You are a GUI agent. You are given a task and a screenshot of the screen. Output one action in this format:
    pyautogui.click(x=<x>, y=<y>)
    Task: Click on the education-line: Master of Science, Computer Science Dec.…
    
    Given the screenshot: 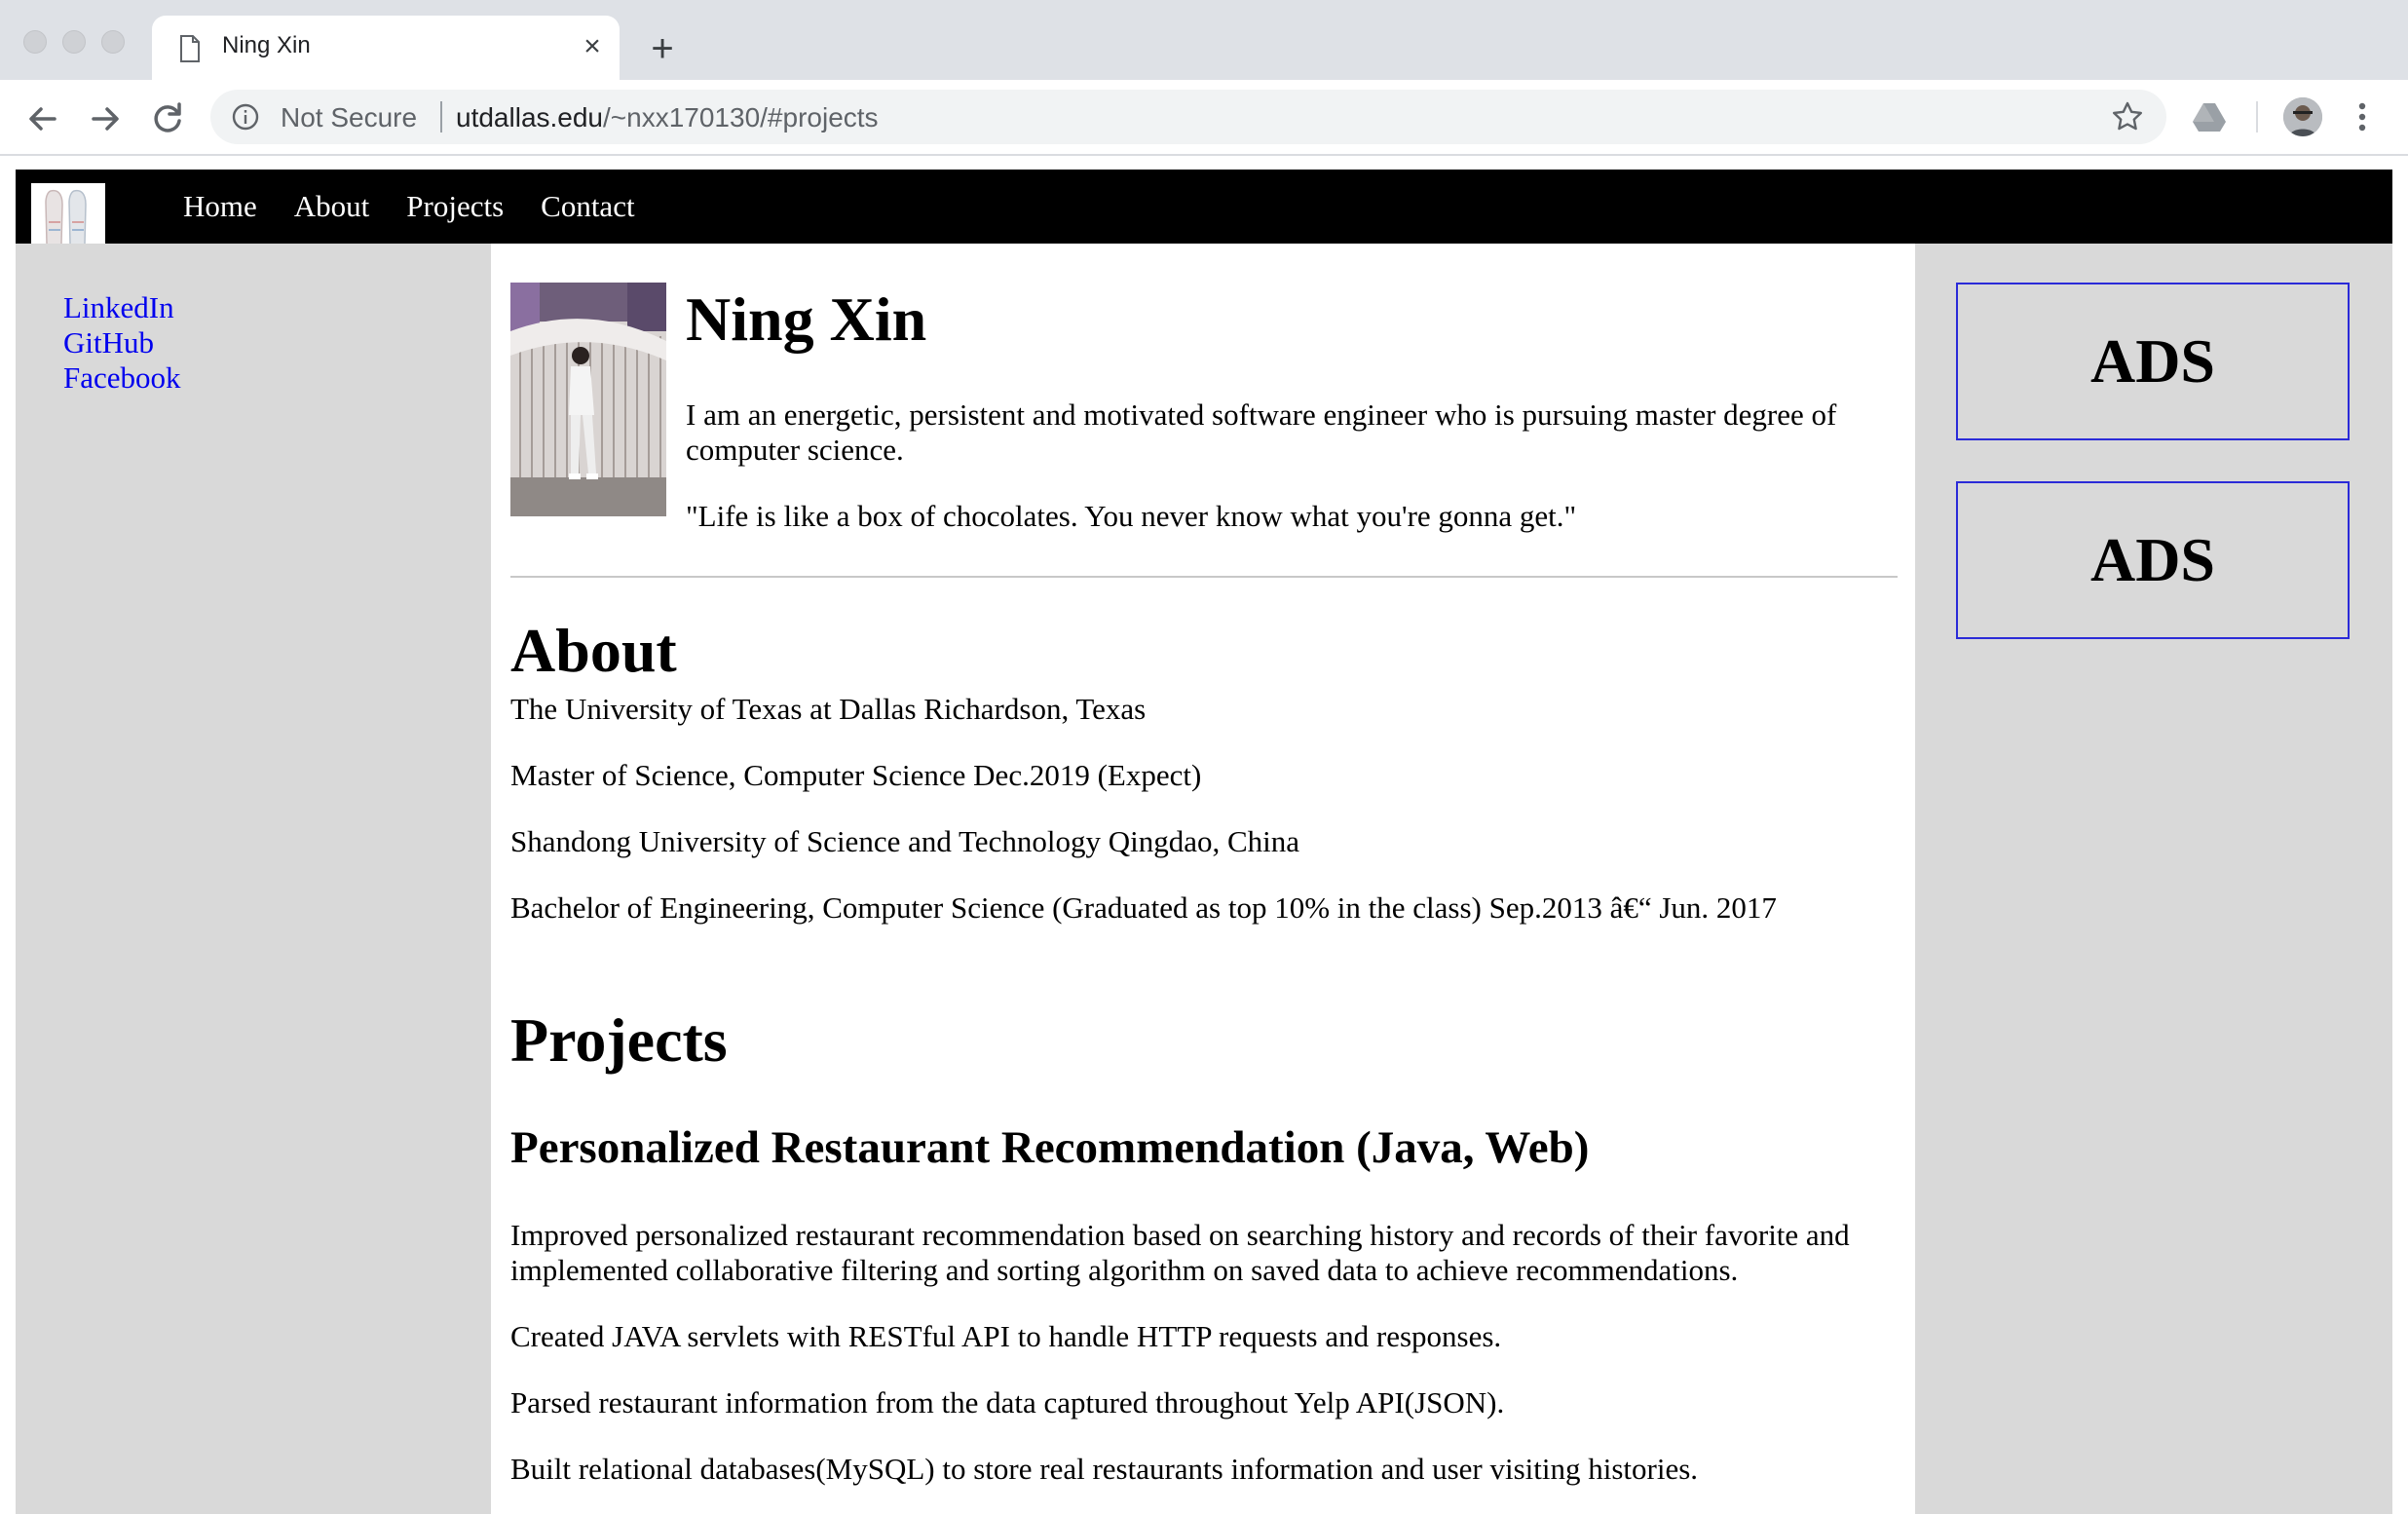 What is the action you would take?
    pyautogui.click(x=856, y=775)
    